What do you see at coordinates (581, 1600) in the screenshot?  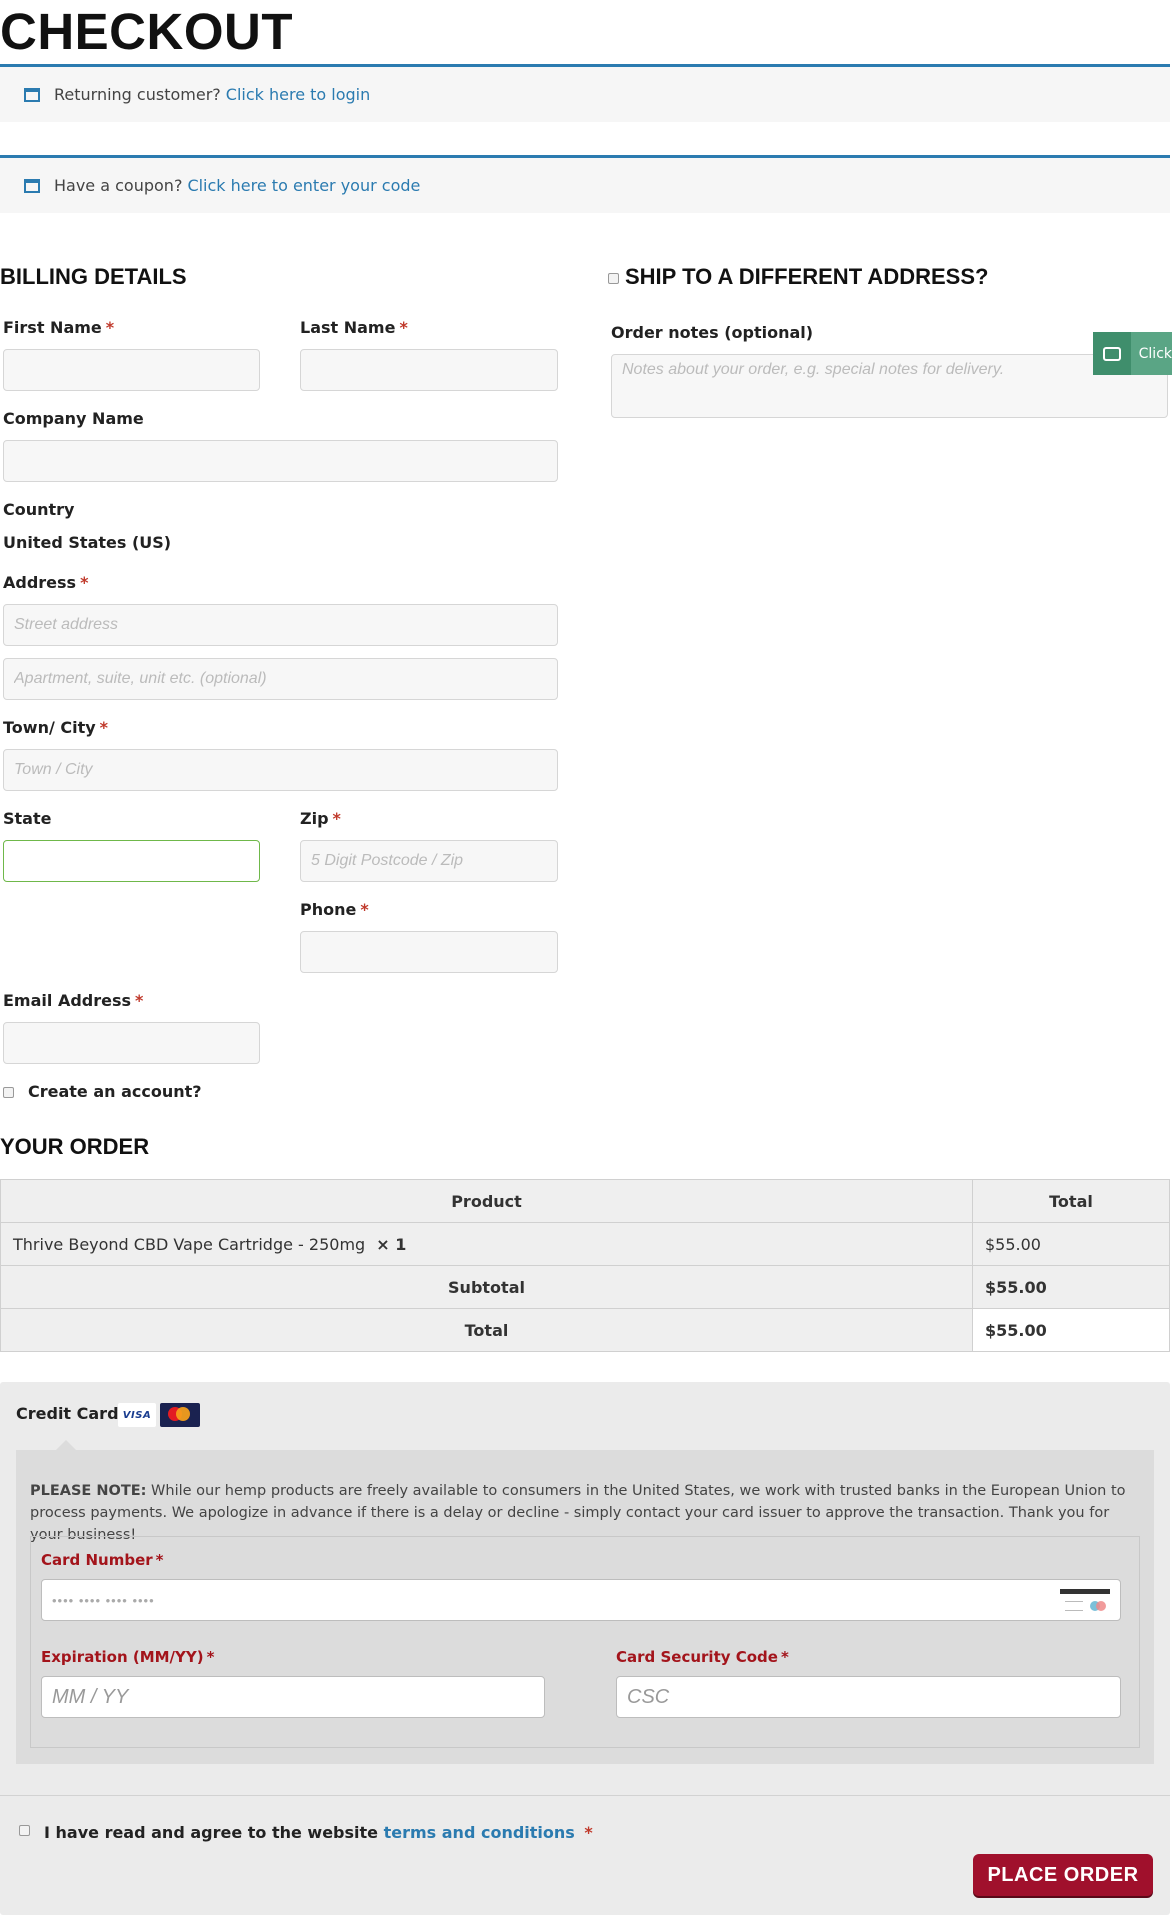 I see `card-number-input: •••• •••• •••• ••••` at bounding box center [581, 1600].